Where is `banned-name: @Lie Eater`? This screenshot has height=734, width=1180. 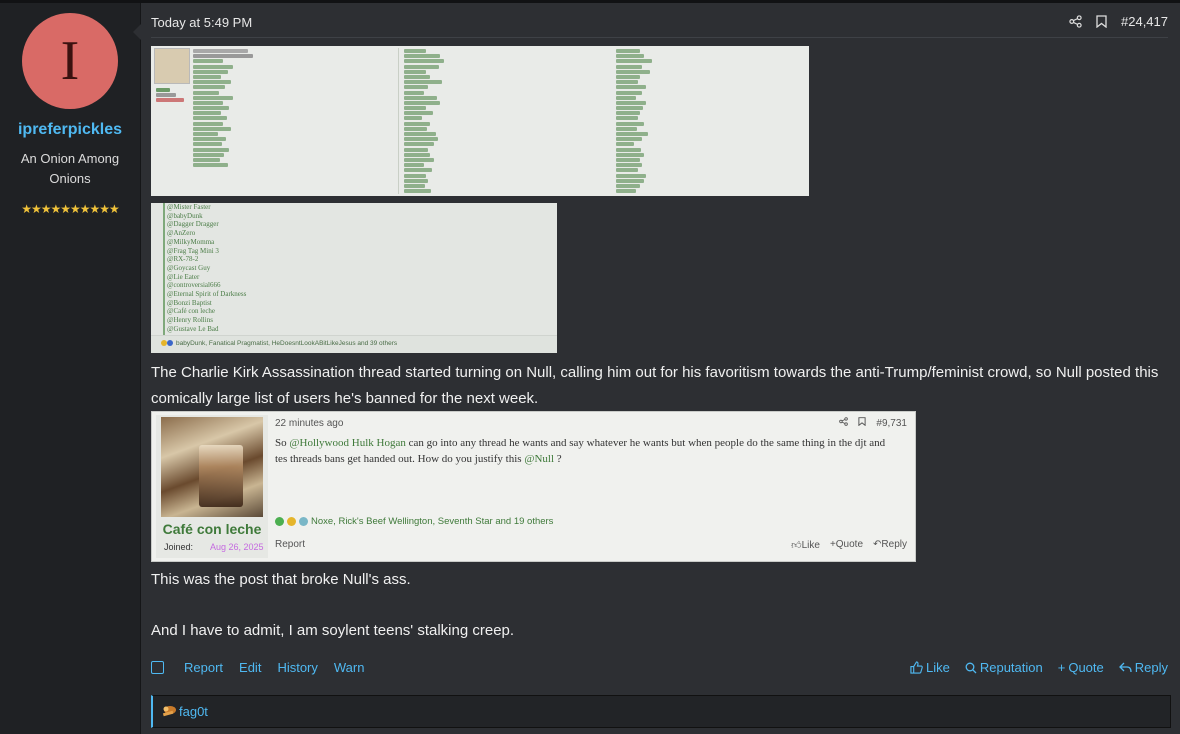
banned-name: @Lie Eater is located at coordinates (183, 276).